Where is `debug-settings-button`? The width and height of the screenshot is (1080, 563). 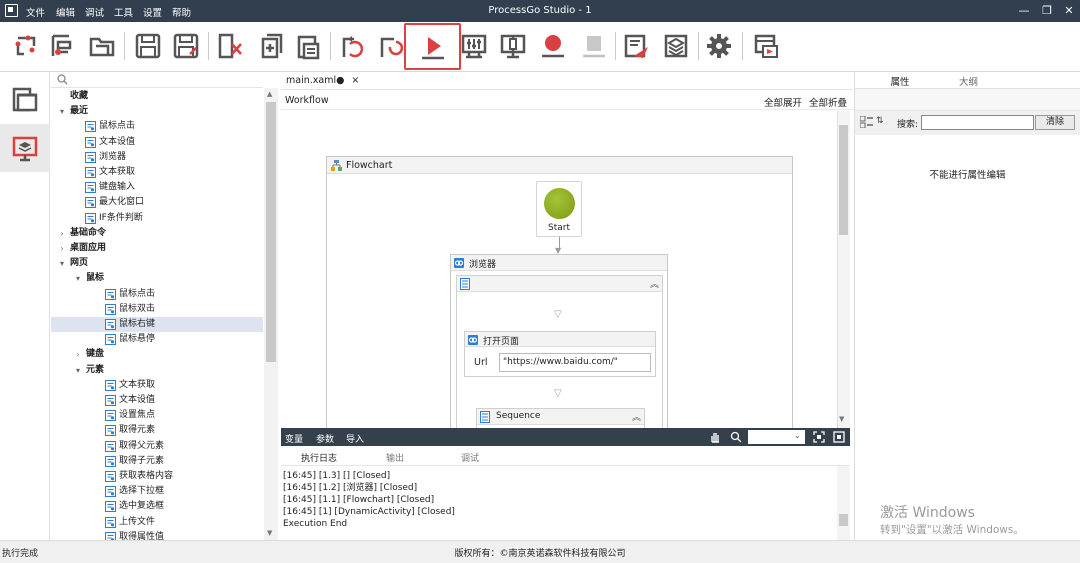 debug-settings-button is located at coordinates (474, 46).